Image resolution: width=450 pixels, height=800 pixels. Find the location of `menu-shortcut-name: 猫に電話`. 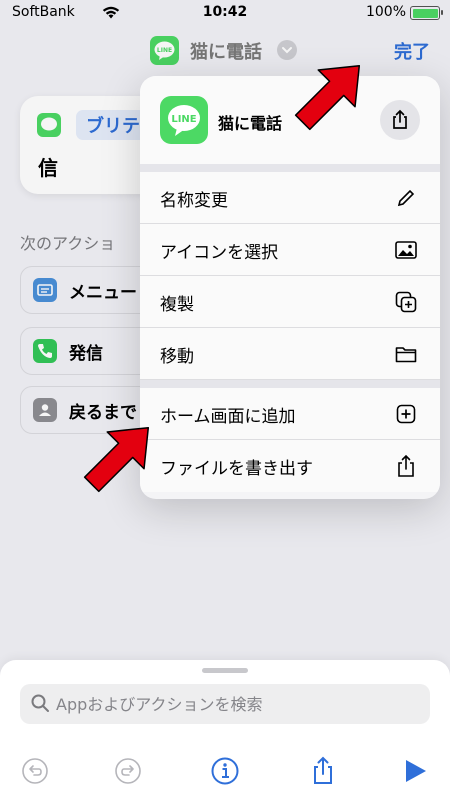

menu-shortcut-name: 猫に電話 is located at coordinates (250, 123).